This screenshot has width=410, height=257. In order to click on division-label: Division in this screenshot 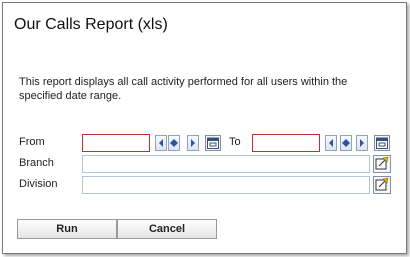, I will do `click(38, 184)`.